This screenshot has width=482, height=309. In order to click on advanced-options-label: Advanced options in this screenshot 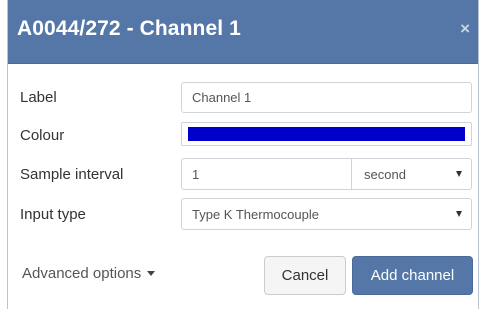, I will do `click(82, 273)`.